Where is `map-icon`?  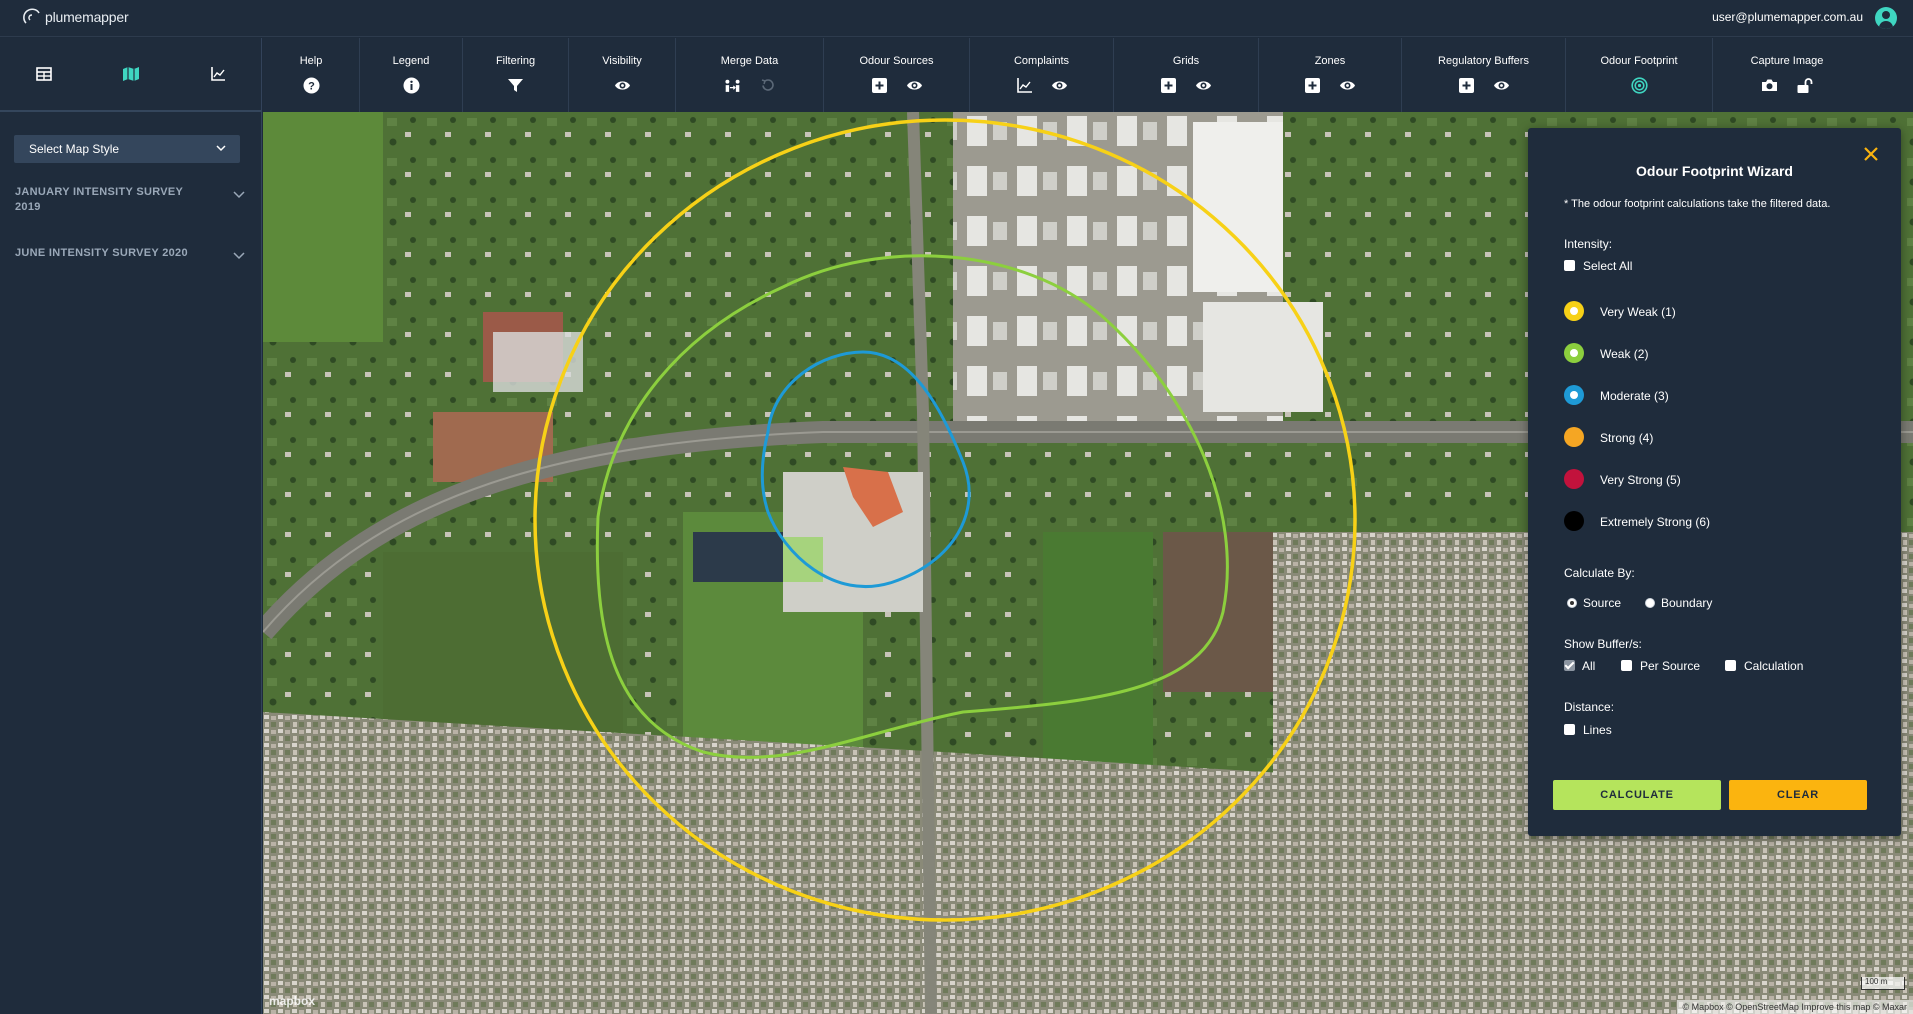
map-icon is located at coordinates (130, 74).